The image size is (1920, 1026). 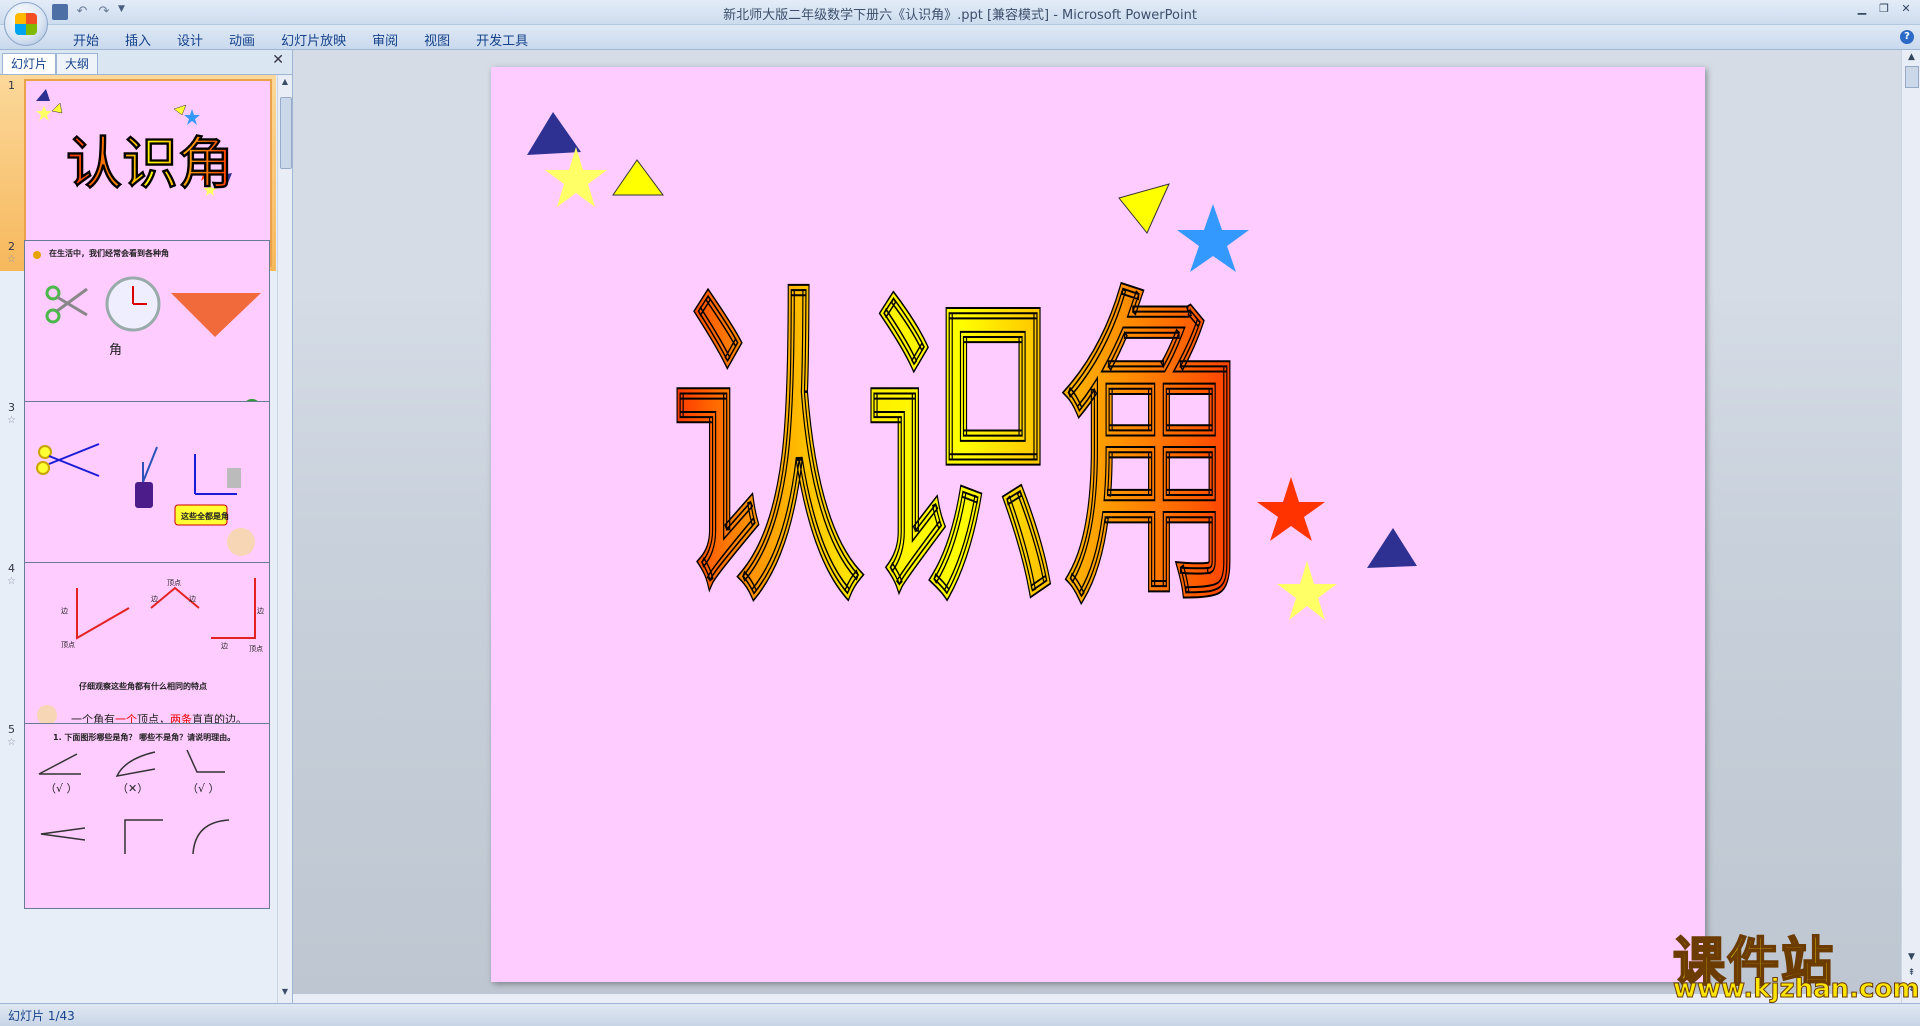 I want to click on blue-star-icon, so click(x=192, y=117).